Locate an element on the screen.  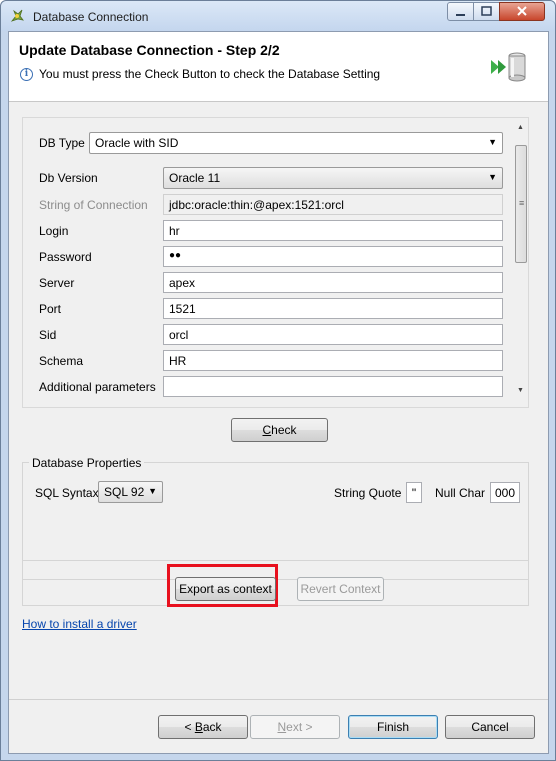
back-label-pre: < is located at coordinates (189, 727).